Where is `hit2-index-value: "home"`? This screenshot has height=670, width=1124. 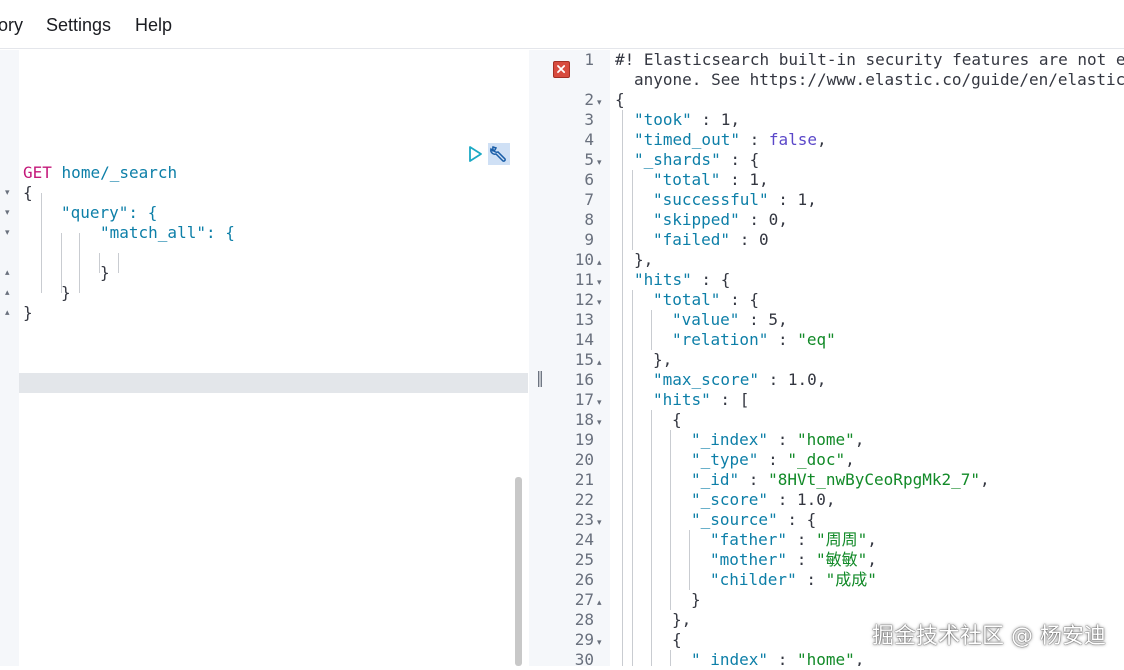
hit2-index-value: "home" is located at coordinates (825, 658).